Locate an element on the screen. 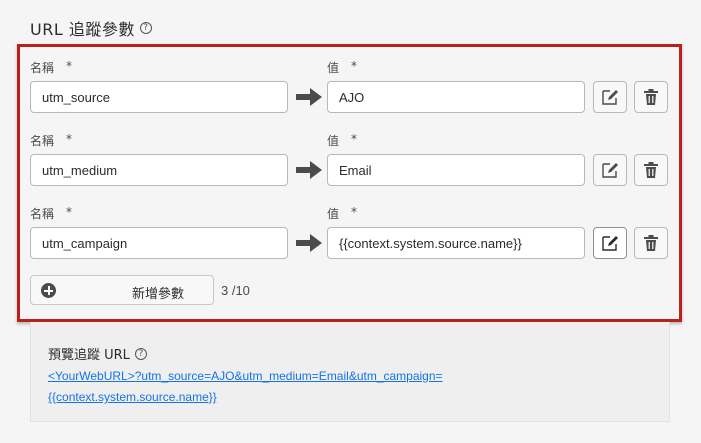 Image resolution: width=701 pixels, height=443 pixels. add-parameter-label: 新增參數 is located at coordinates (158, 294).